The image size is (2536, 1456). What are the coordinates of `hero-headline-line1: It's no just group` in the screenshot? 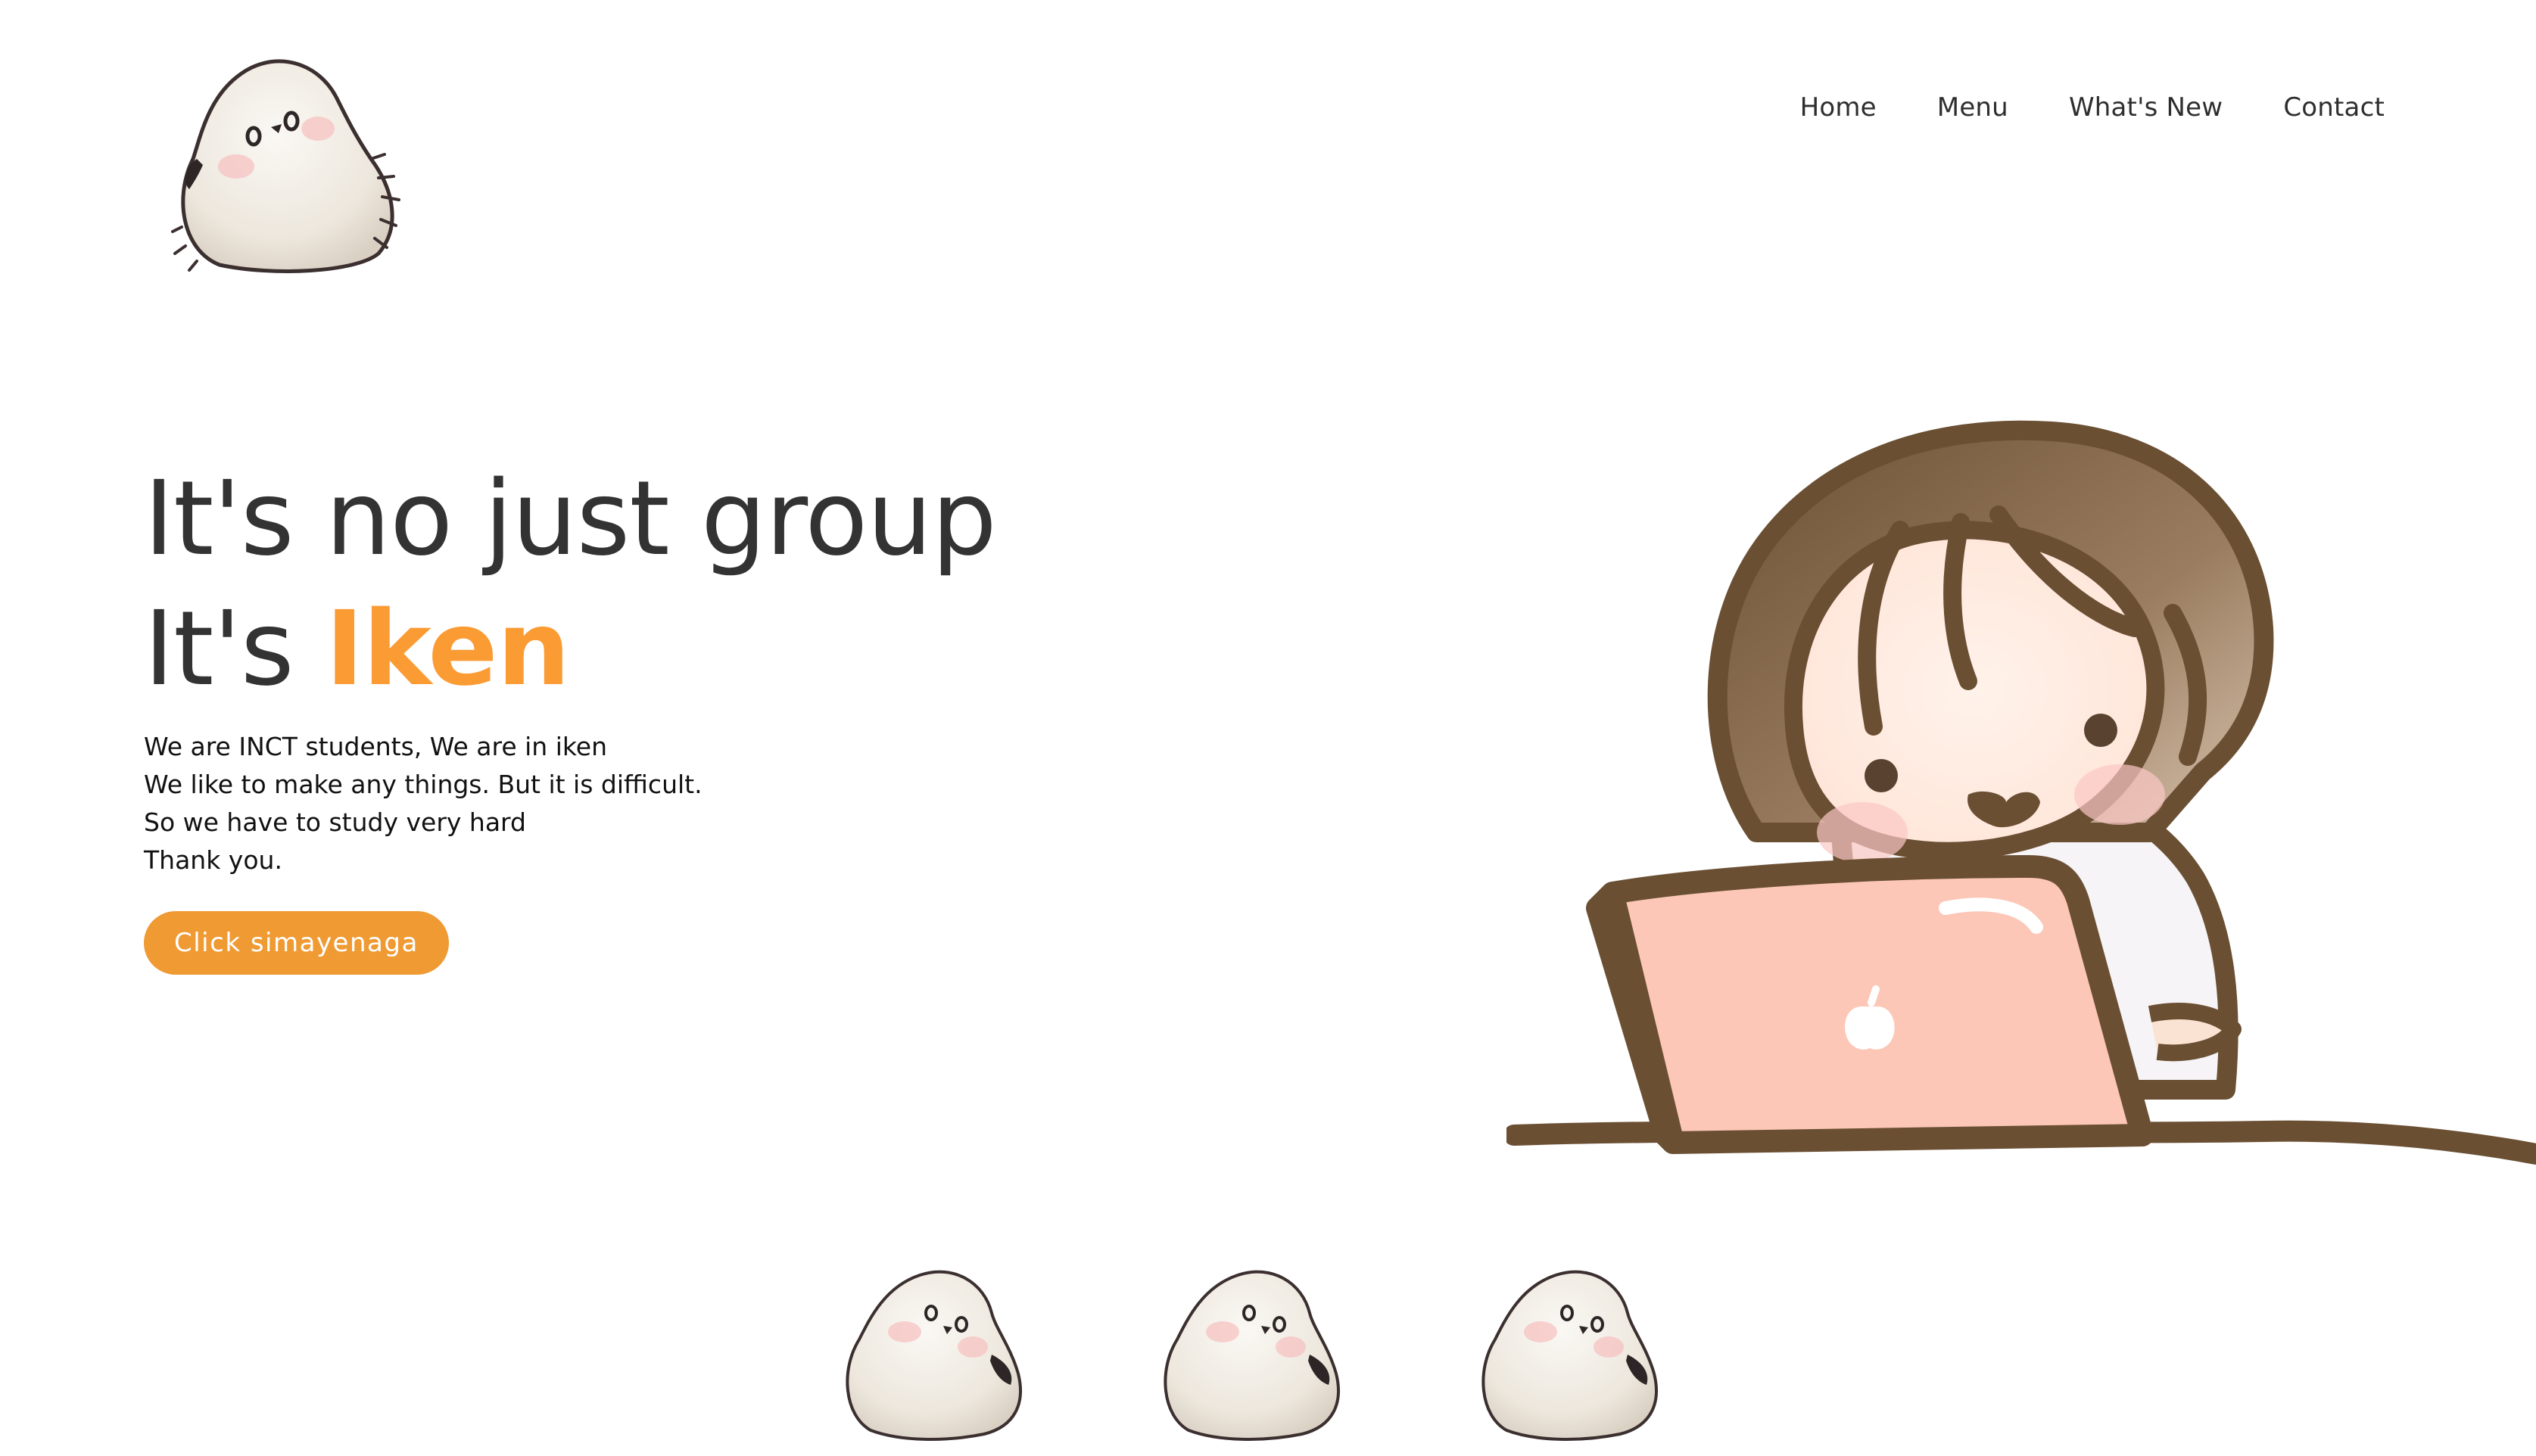 It's located at (570, 519).